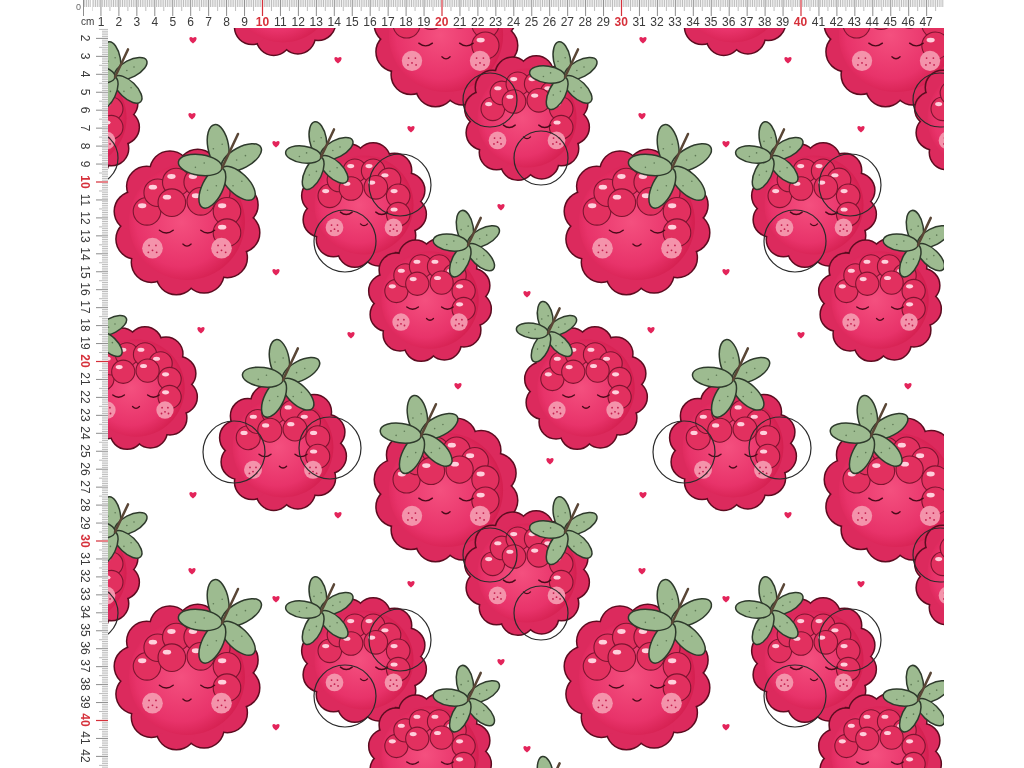 The image size is (1024, 768). What do you see at coordinates (226, 22) in the screenshot?
I see `ruler-number: 8` at bounding box center [226, 22].